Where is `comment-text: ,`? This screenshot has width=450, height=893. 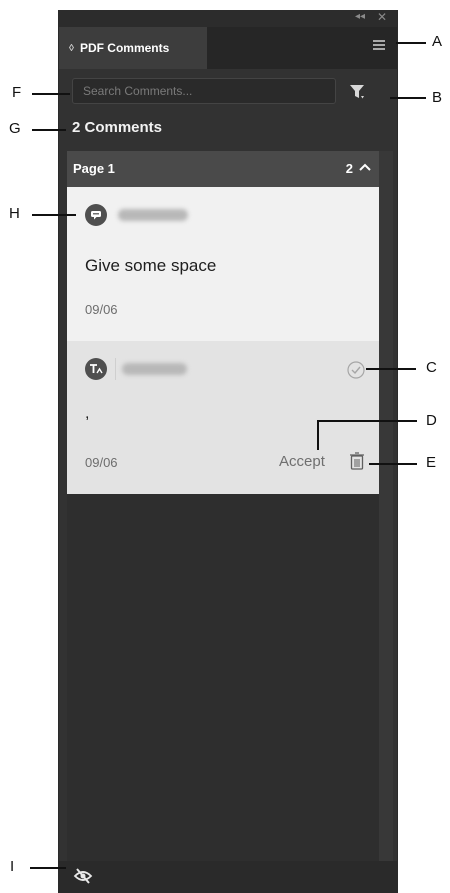
comment-text: , is located at coordinates (87, 413).